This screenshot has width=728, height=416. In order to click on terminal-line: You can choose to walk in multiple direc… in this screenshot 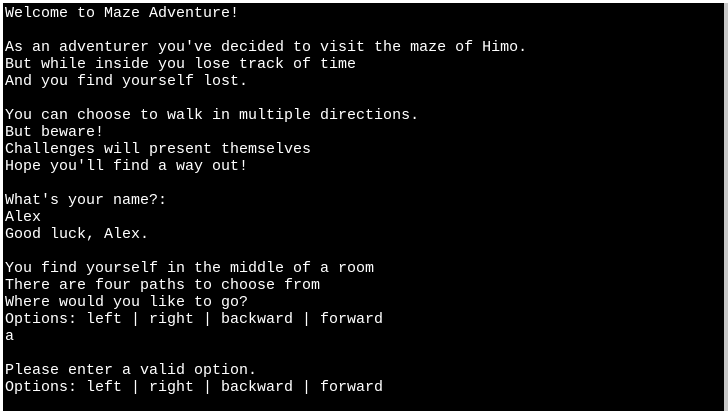, I will do `click(212, 115)`.